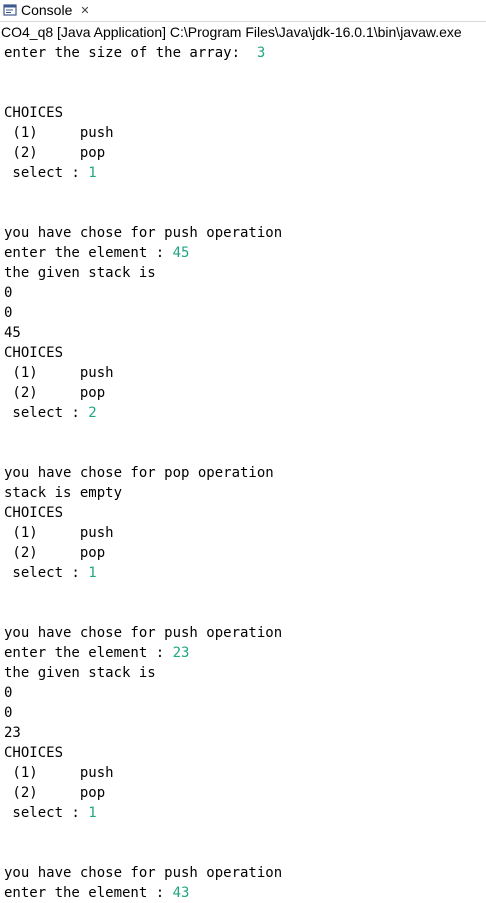 This screenshot has height=903, width=486. What do you see at coordinates (12, 333) in the screenshot?
I see `console-line-text: 45` at bounding box center [12, 333].